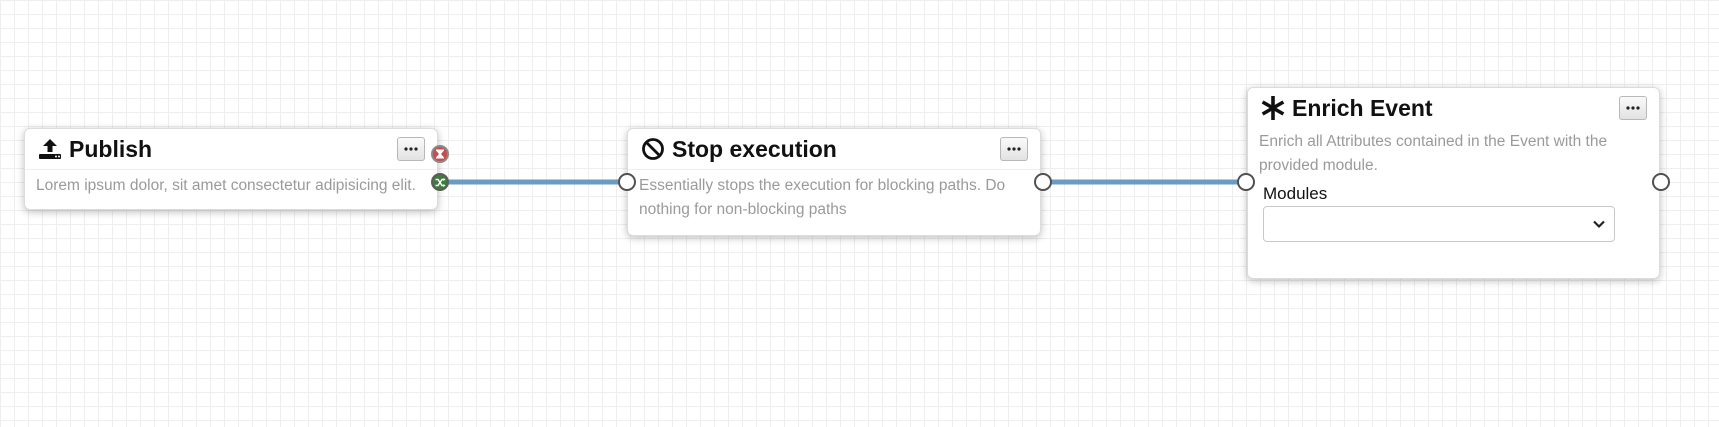 The width and height of the screenshot is (1719, 427). I want to click on random-icon, so click(440, 182).